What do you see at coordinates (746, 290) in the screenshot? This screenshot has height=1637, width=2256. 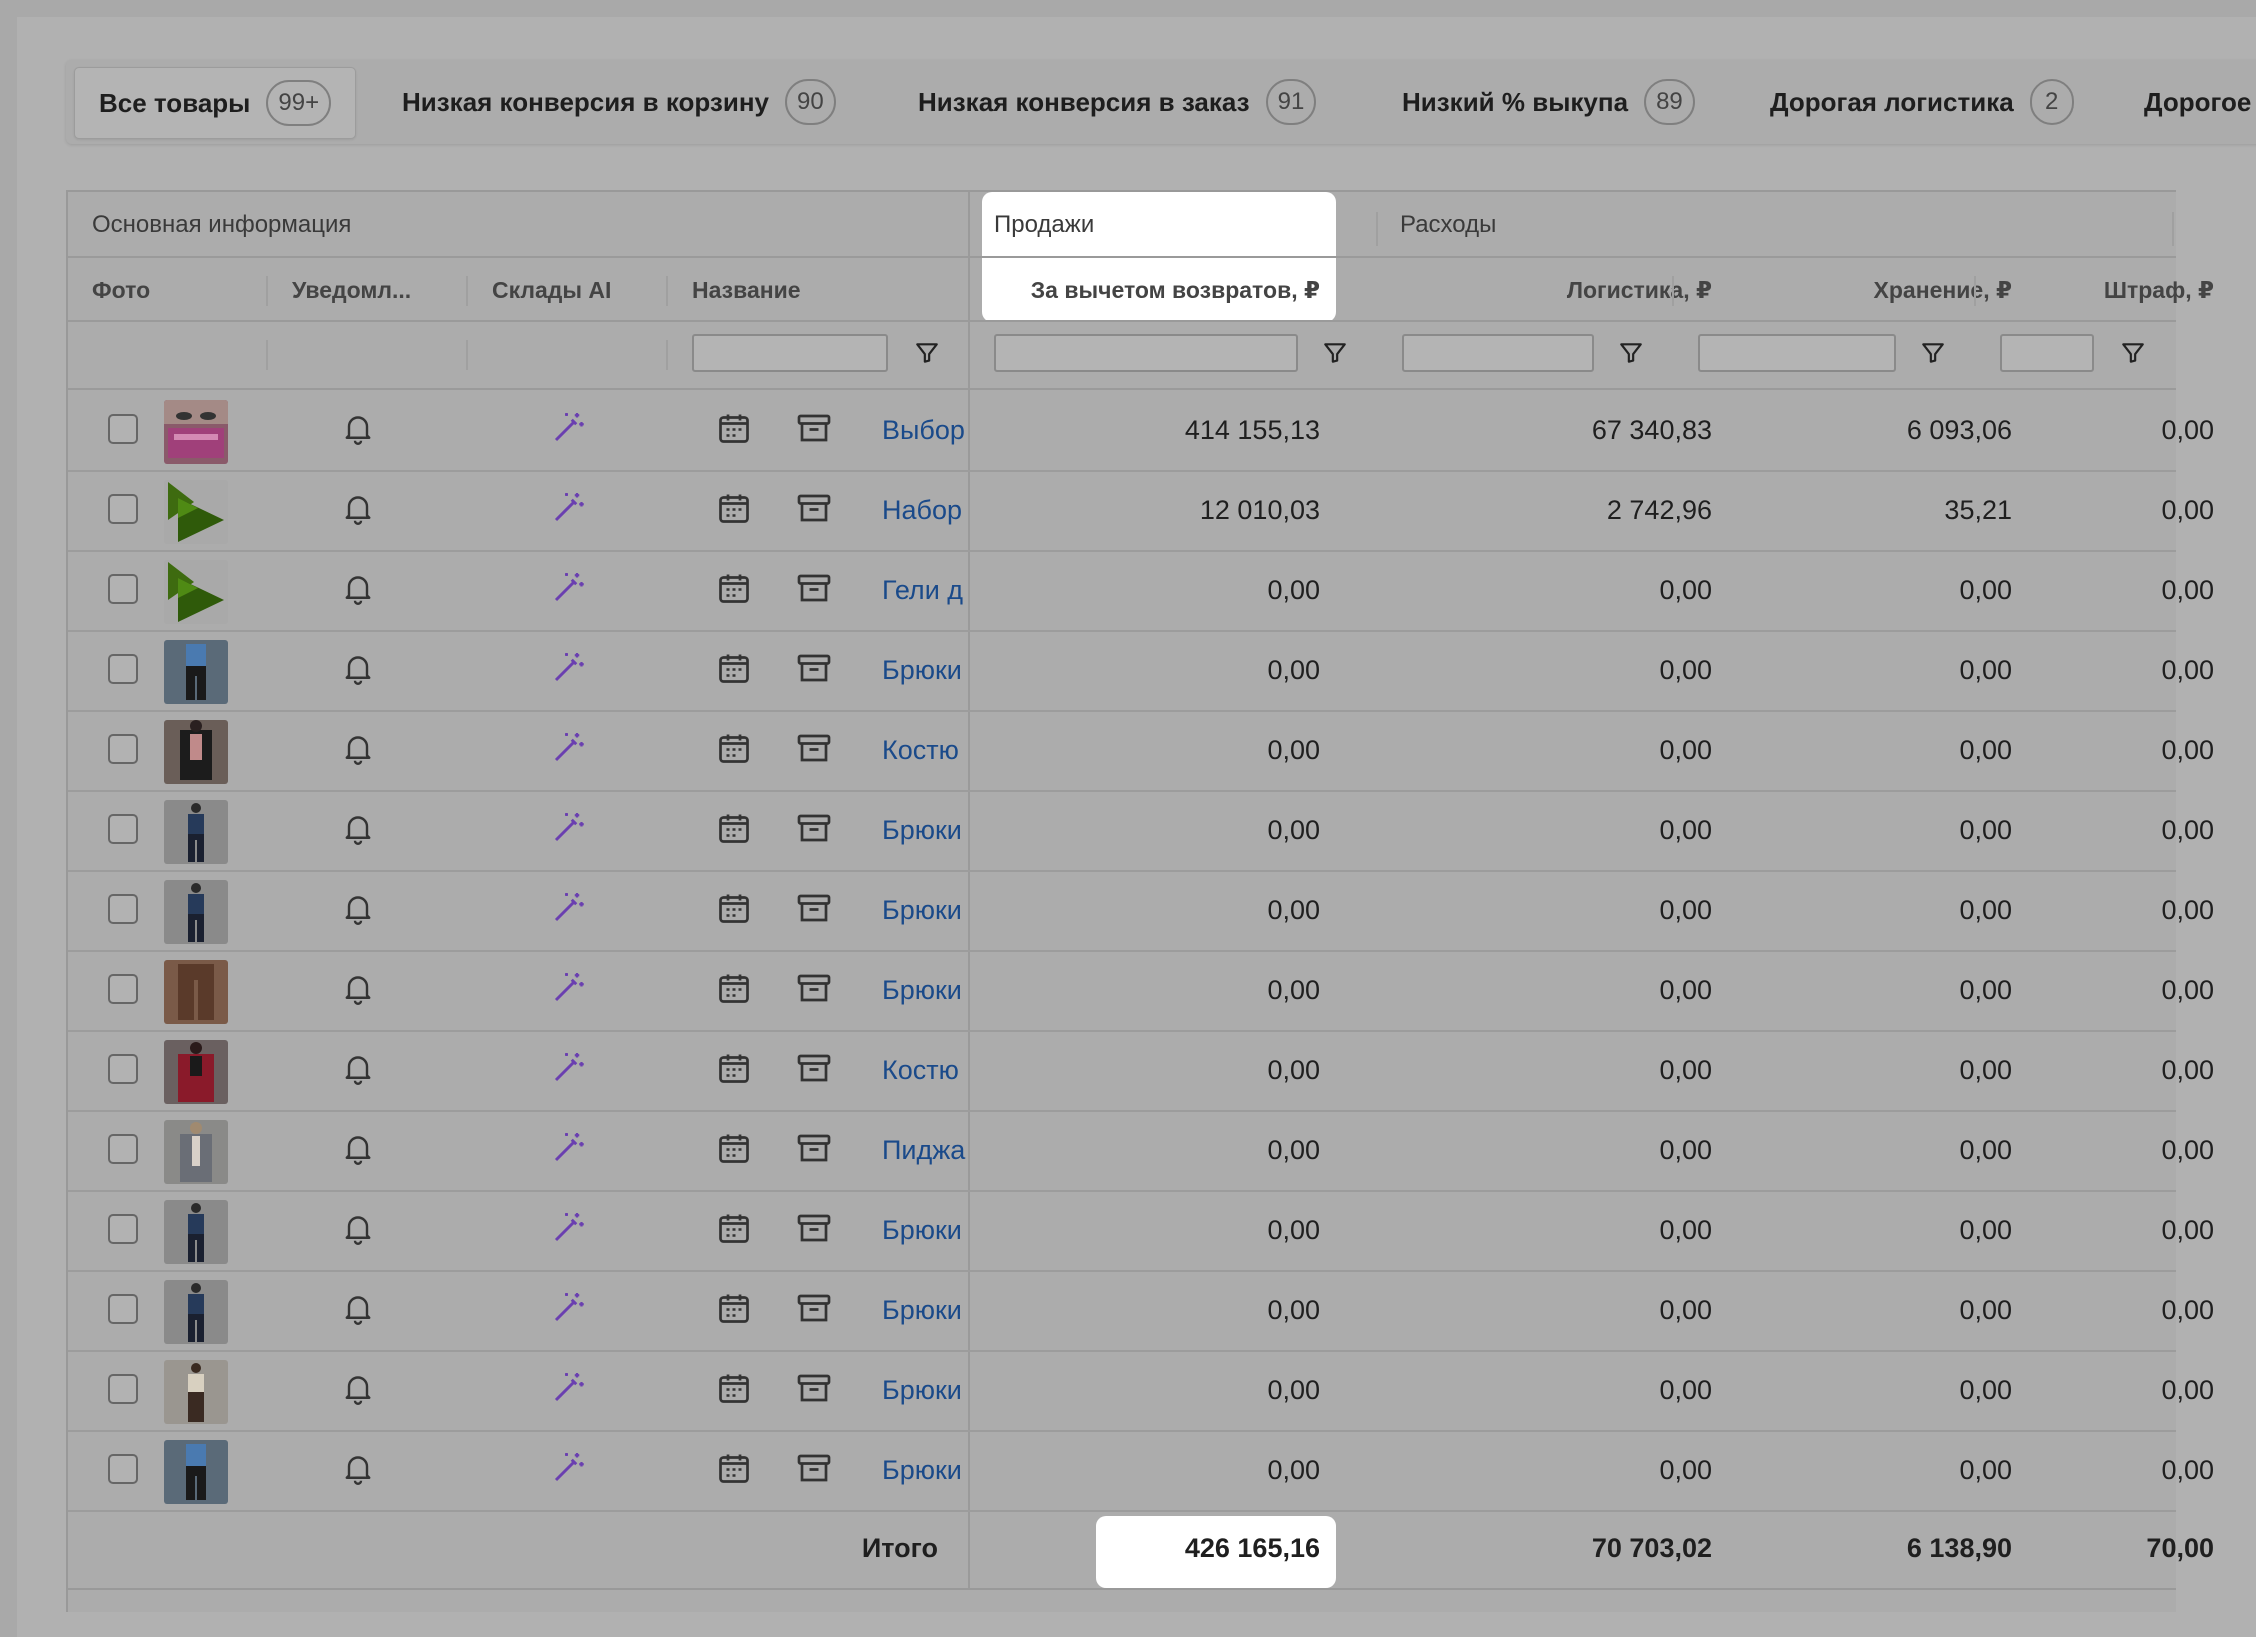 I see `col-name: Название` at bounding box center [746, 290].